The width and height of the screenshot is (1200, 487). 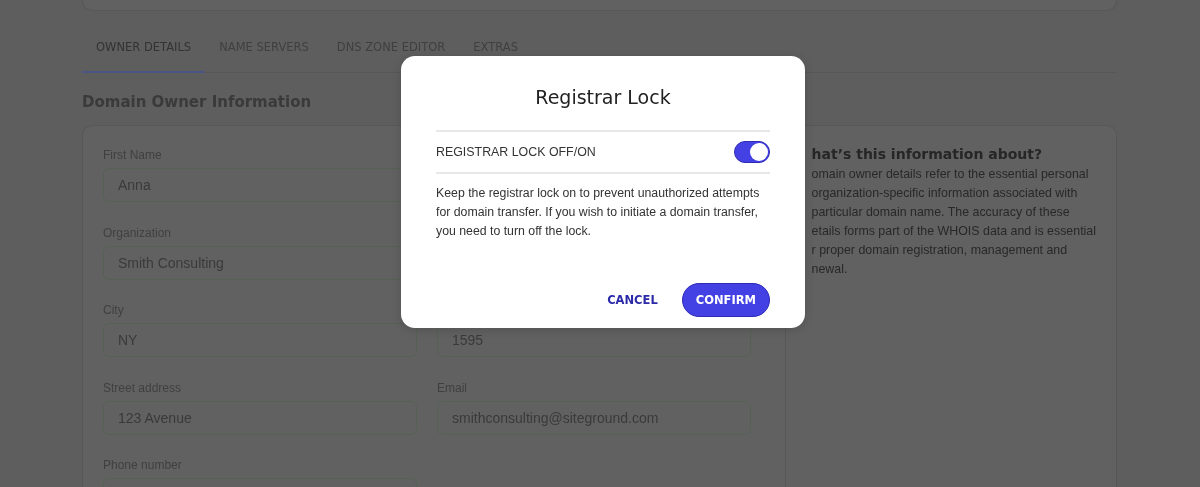 I want to click on toggle-label: REGISTRAR LOCK OFF/ON, so click(x=516, y=152).